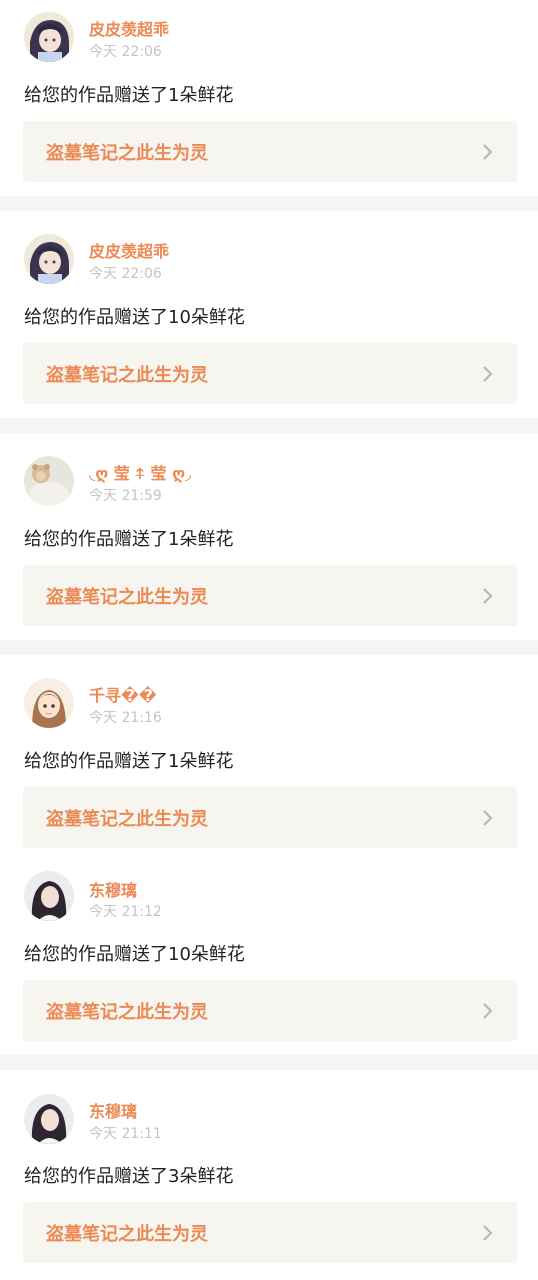 Image resolution: width=538 pixels, height=1280 pixels. I want to click on timestamp: 今天 21:16, so click(125, 718).